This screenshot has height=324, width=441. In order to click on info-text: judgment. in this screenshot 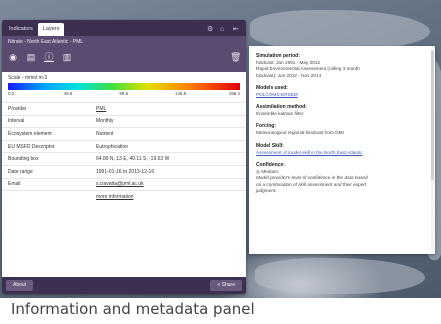, I will do `click(266, 190)`.